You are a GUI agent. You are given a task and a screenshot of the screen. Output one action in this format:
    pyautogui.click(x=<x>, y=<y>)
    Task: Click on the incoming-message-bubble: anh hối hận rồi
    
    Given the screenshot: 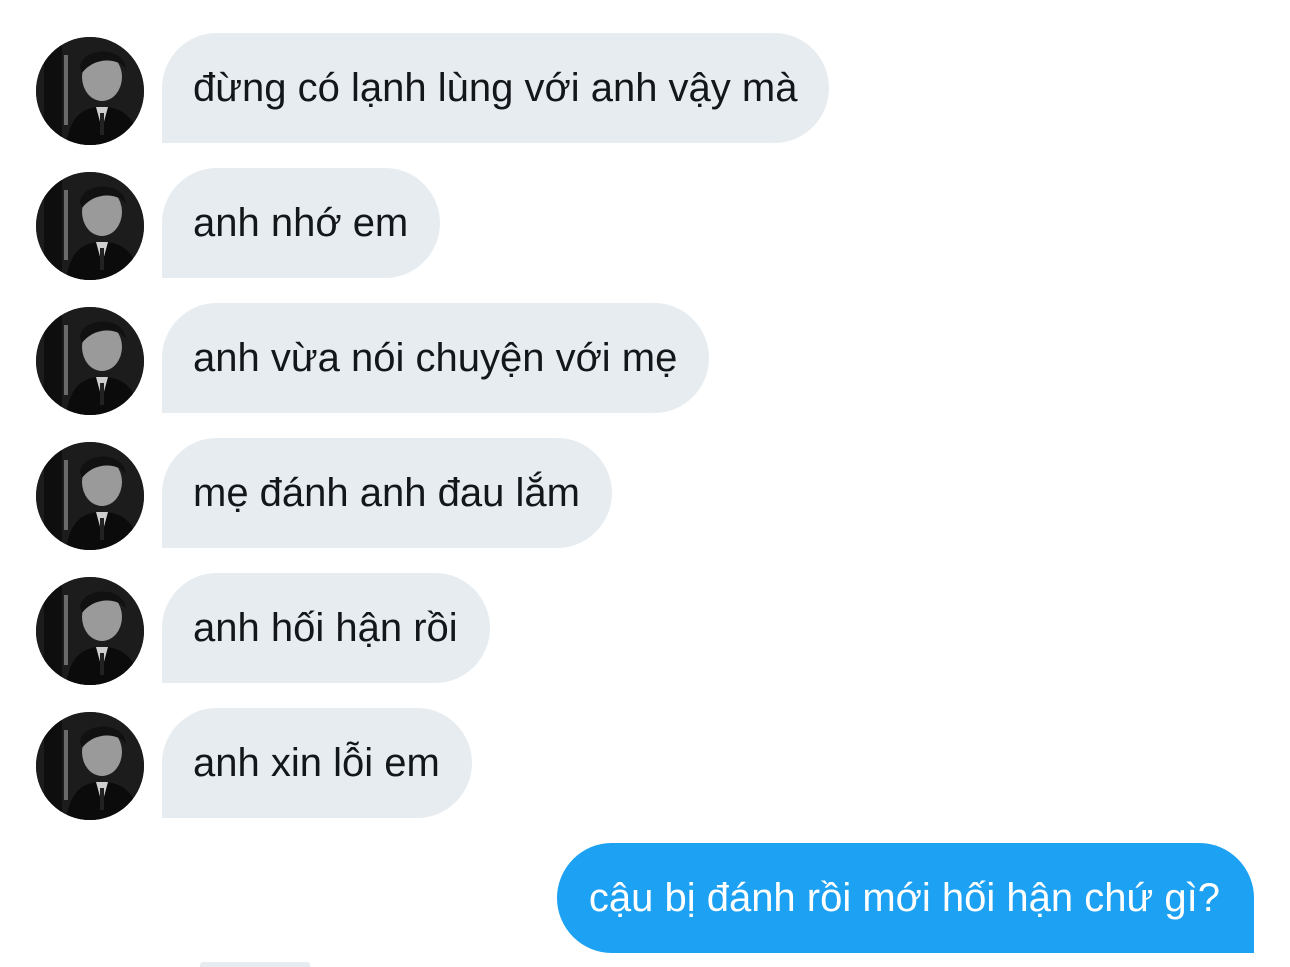 What is the action you would take?
    pyautogui.click(x=326, y=628)
    